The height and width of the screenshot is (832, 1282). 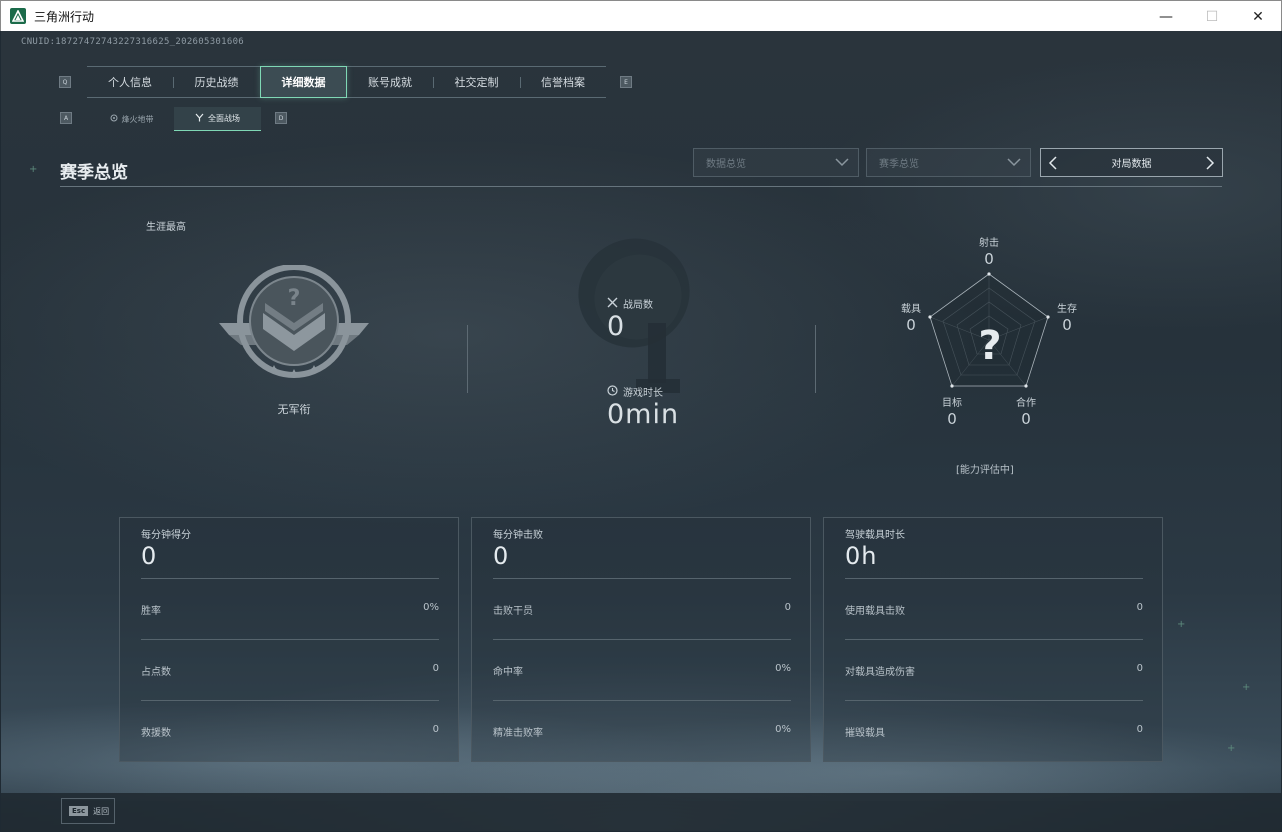 I want to click on radar-vehicle-label: 载具, so click(x=911, y=309).